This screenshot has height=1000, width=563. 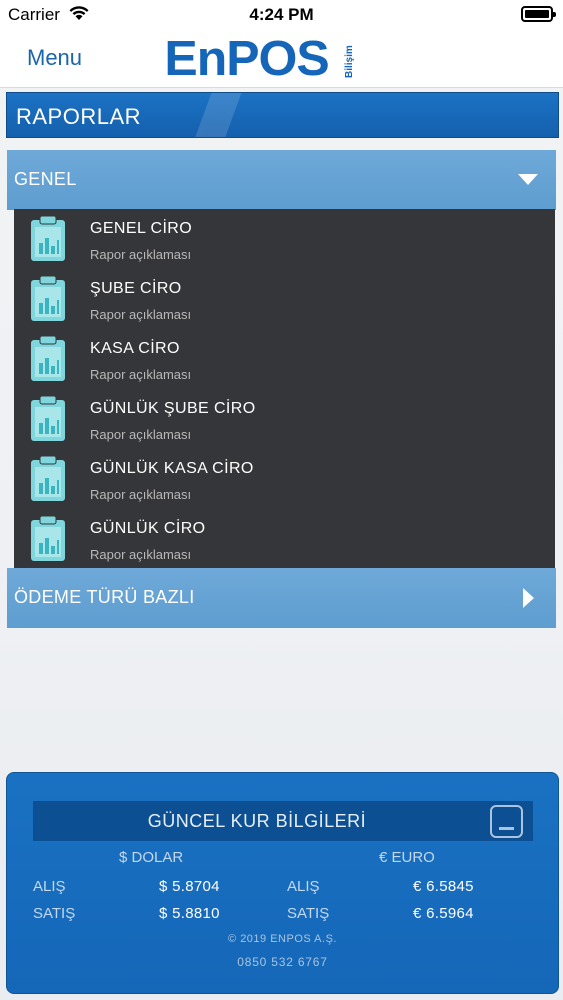 I want to click on report-item-gunluk-ciro: GÜNLÜK CİRO Rapor açıklaması, so click(x=284, y=539).